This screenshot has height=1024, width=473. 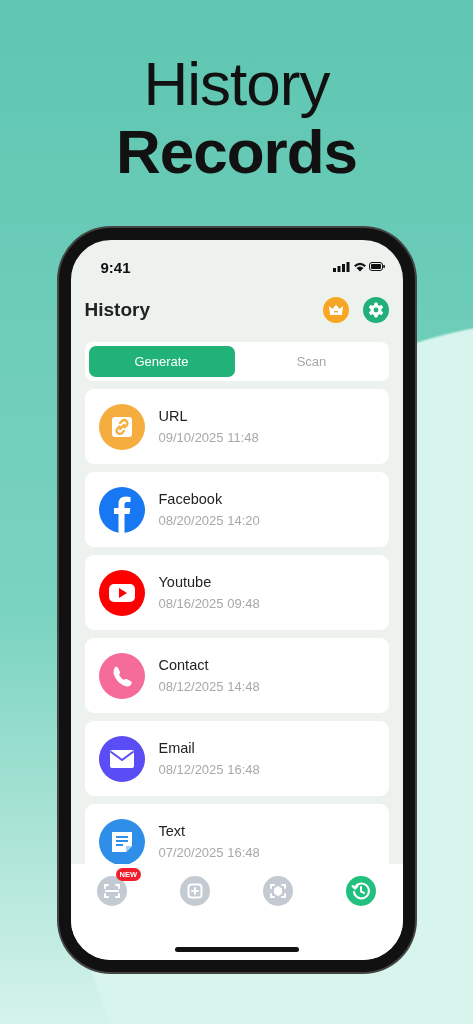 I want to click on headline: History, so click(x=236, y=84).